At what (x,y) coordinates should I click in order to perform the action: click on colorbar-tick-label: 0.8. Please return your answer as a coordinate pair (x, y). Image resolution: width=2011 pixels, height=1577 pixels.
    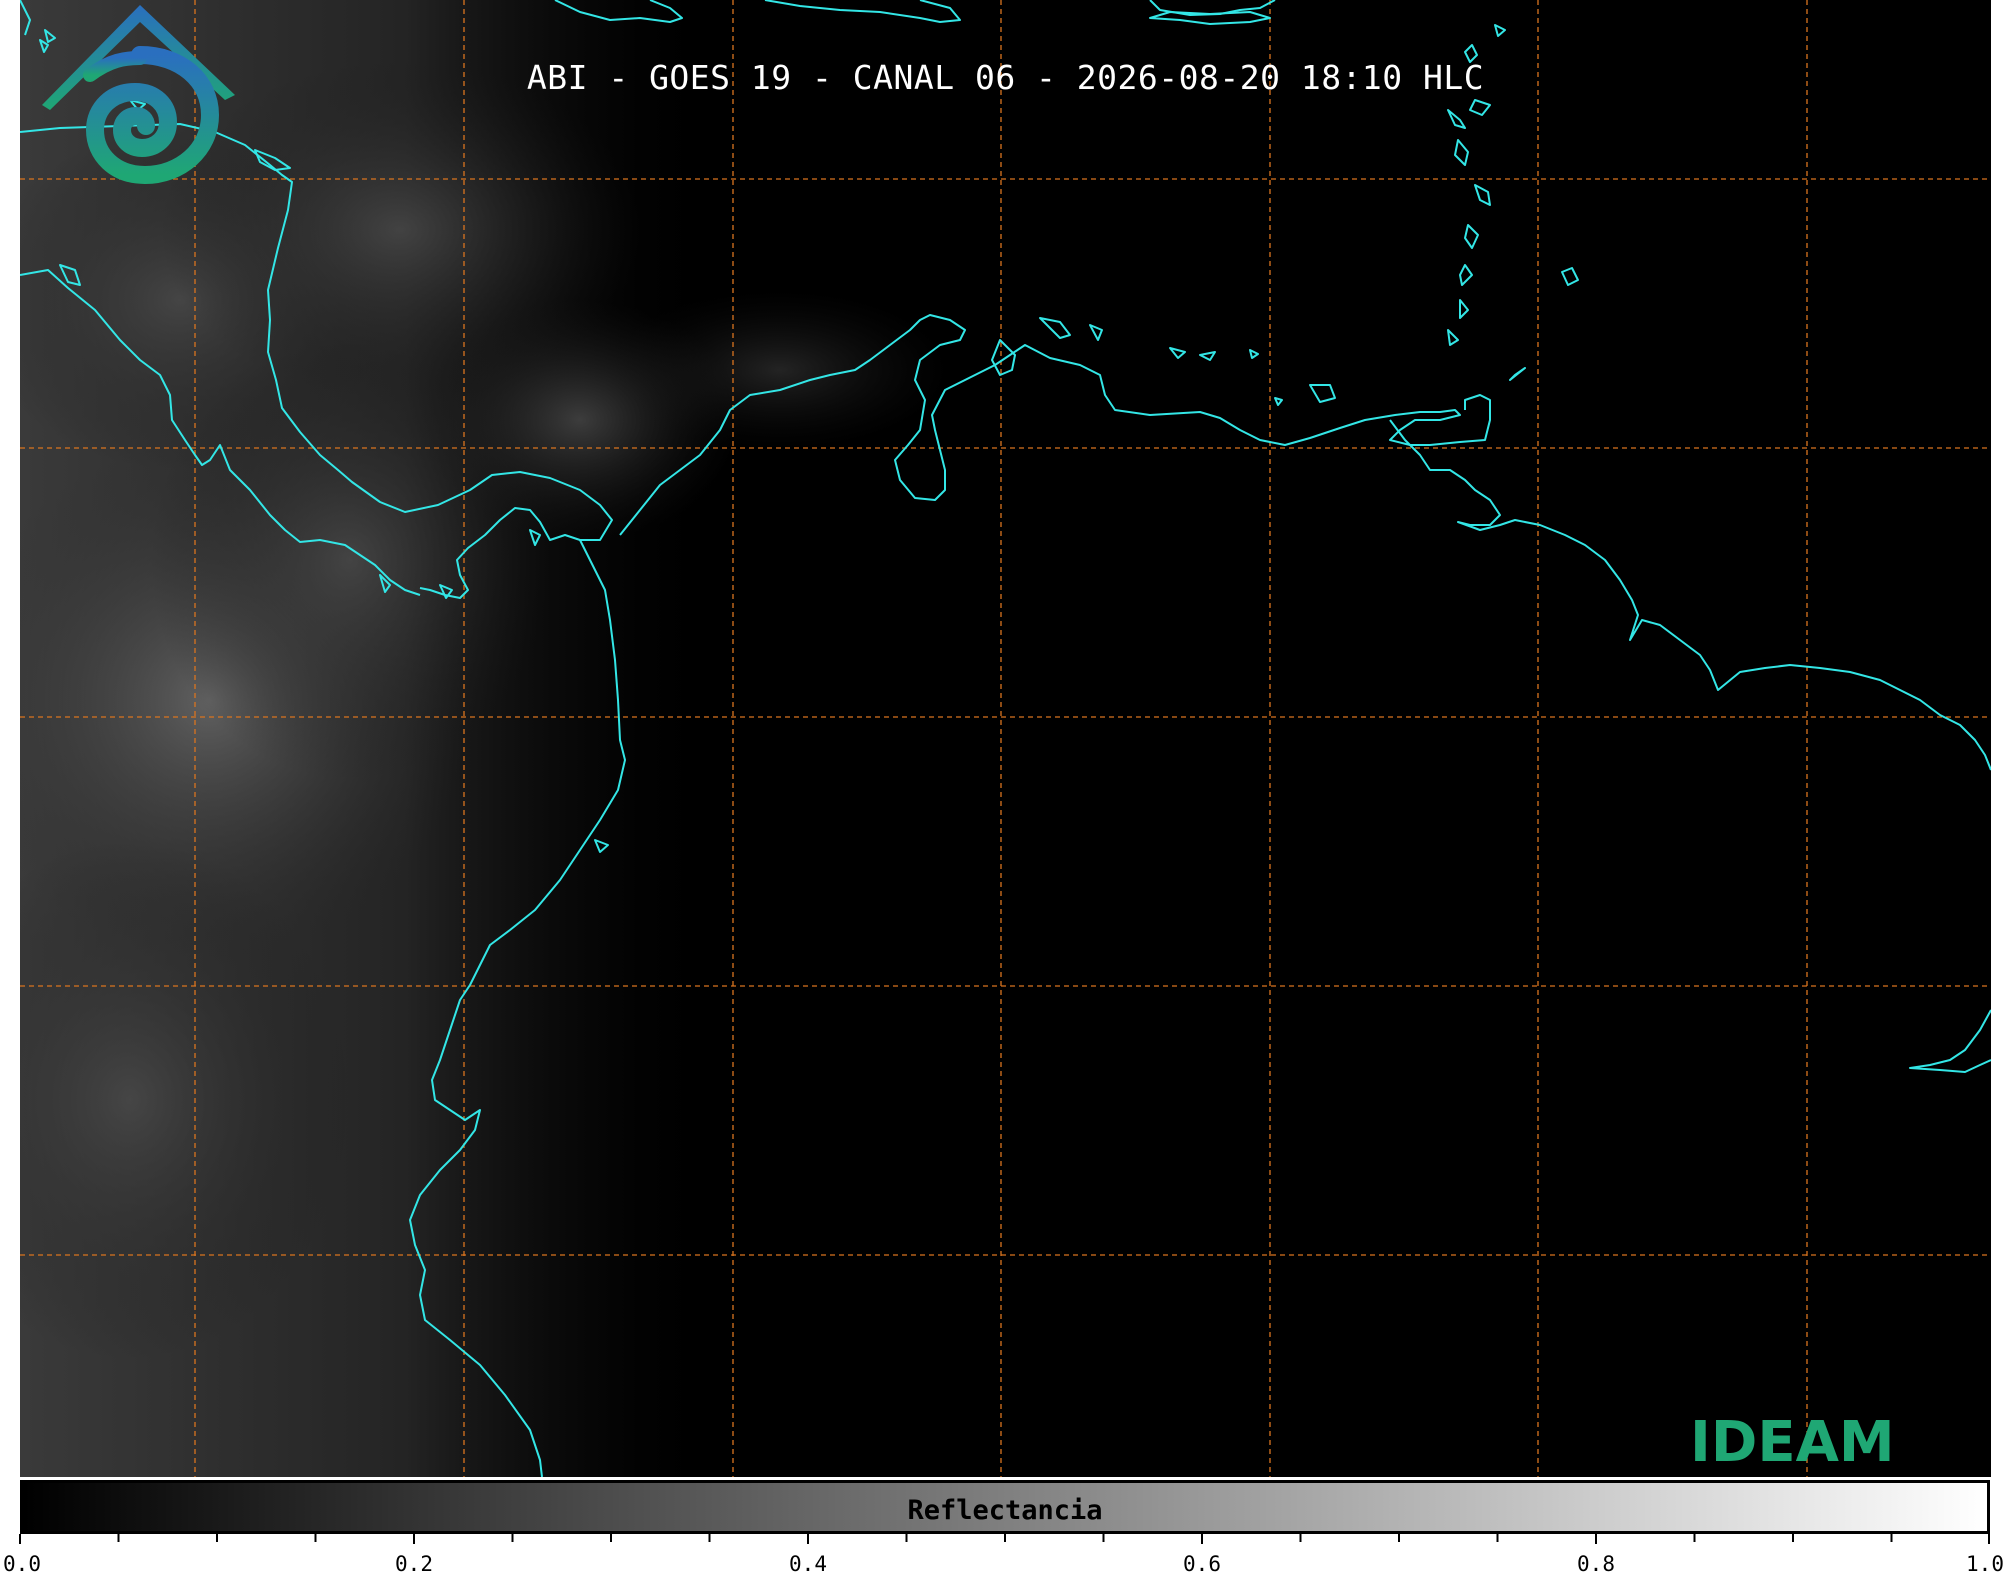
    Looking at the image, I should click on (1596, 1564).